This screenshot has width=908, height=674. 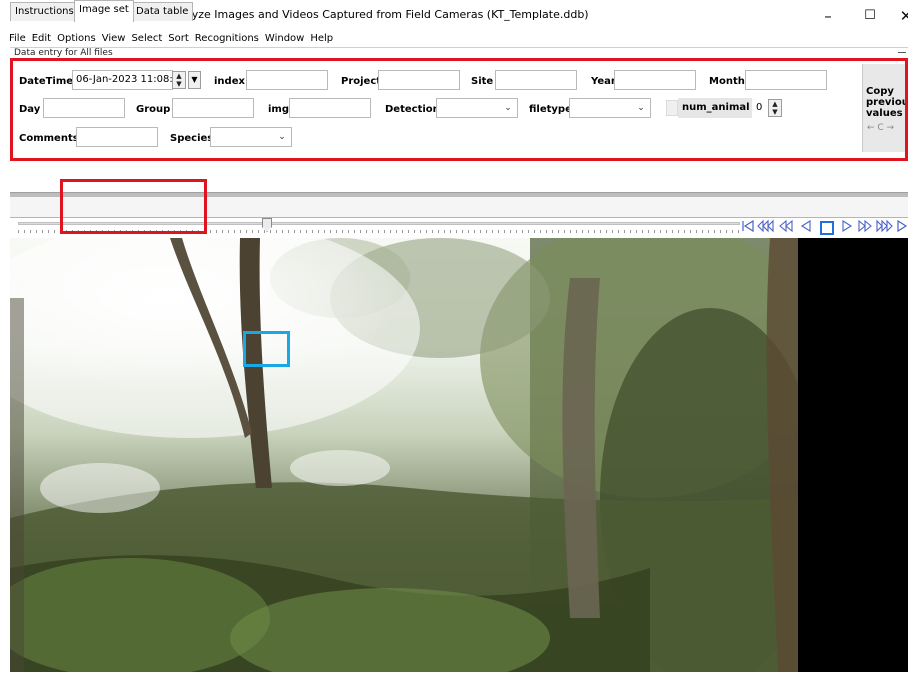 I want to click on fast-rewind-icon, so click(x=765, y=226).